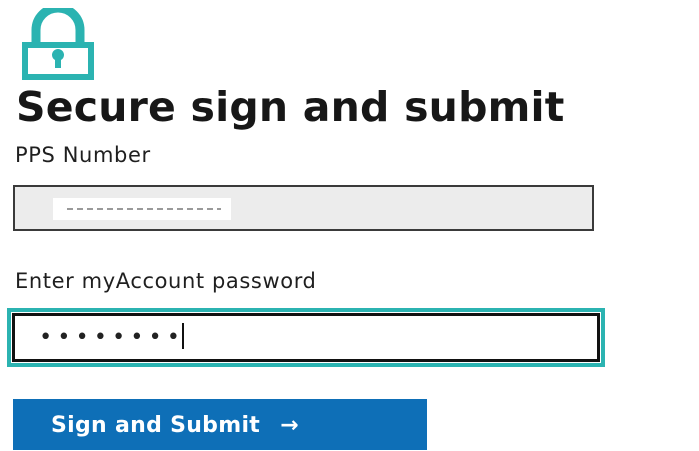  I want to click on lock-icon, so click(58, 44).